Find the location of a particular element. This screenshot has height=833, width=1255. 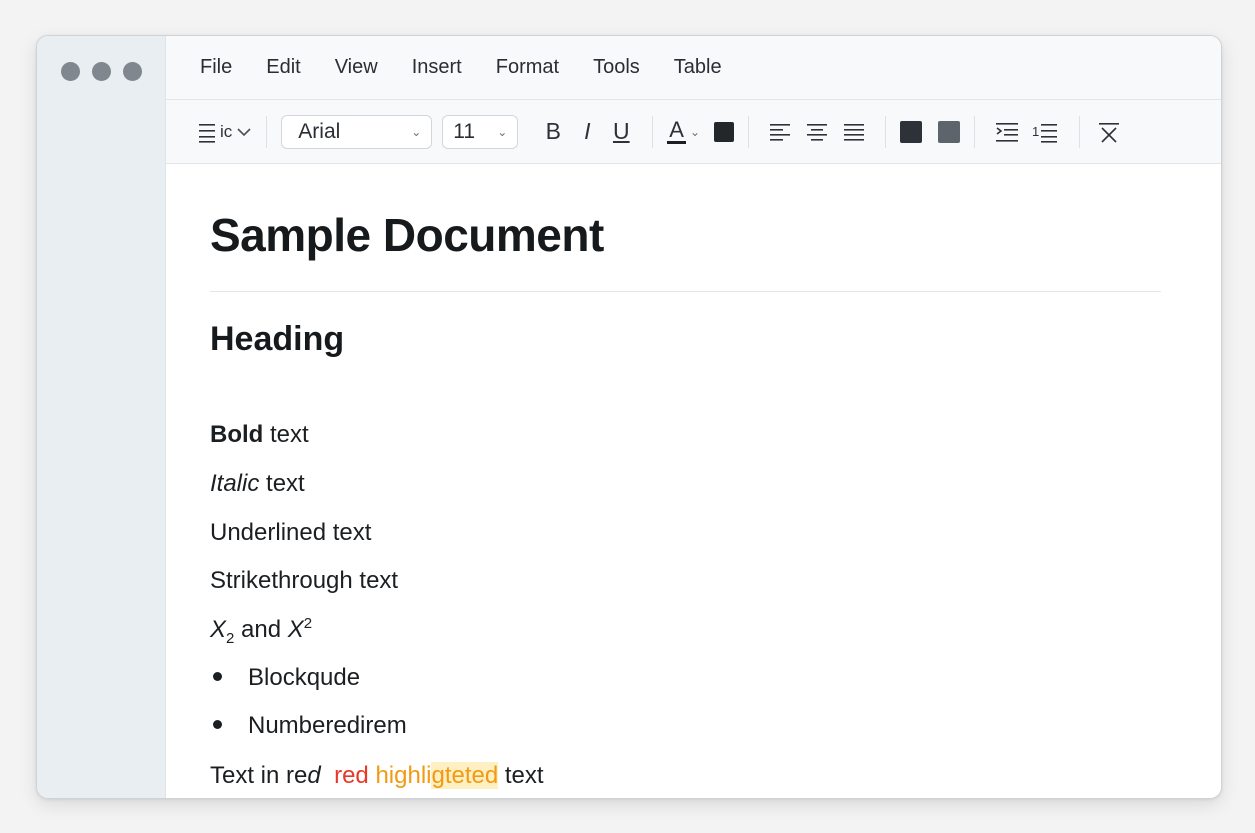

italic-icon: I is located at coordinates (587, 131).